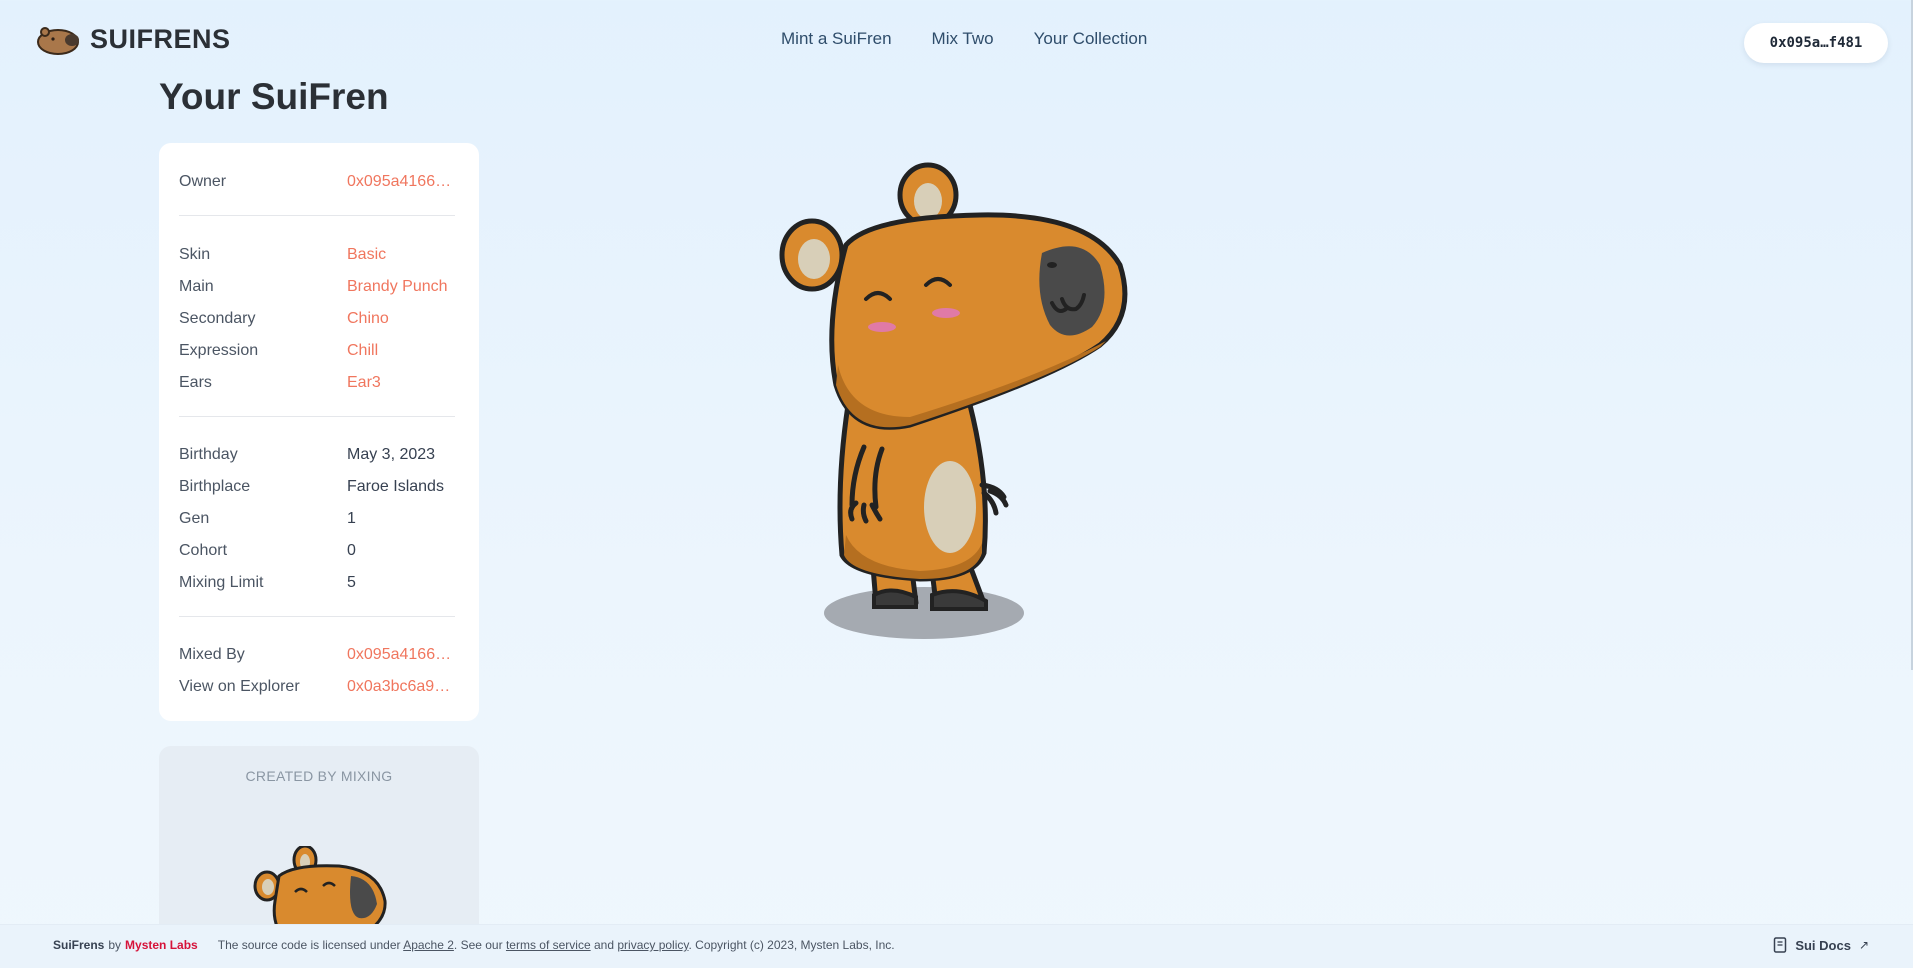 This screenshot has width=1913, height=968. Describe the element at coordinates (791, 945) in the screenshot. I see `copyright-text: . Copyright (c) 2023, Mysten Labs, Inc.` at that location.